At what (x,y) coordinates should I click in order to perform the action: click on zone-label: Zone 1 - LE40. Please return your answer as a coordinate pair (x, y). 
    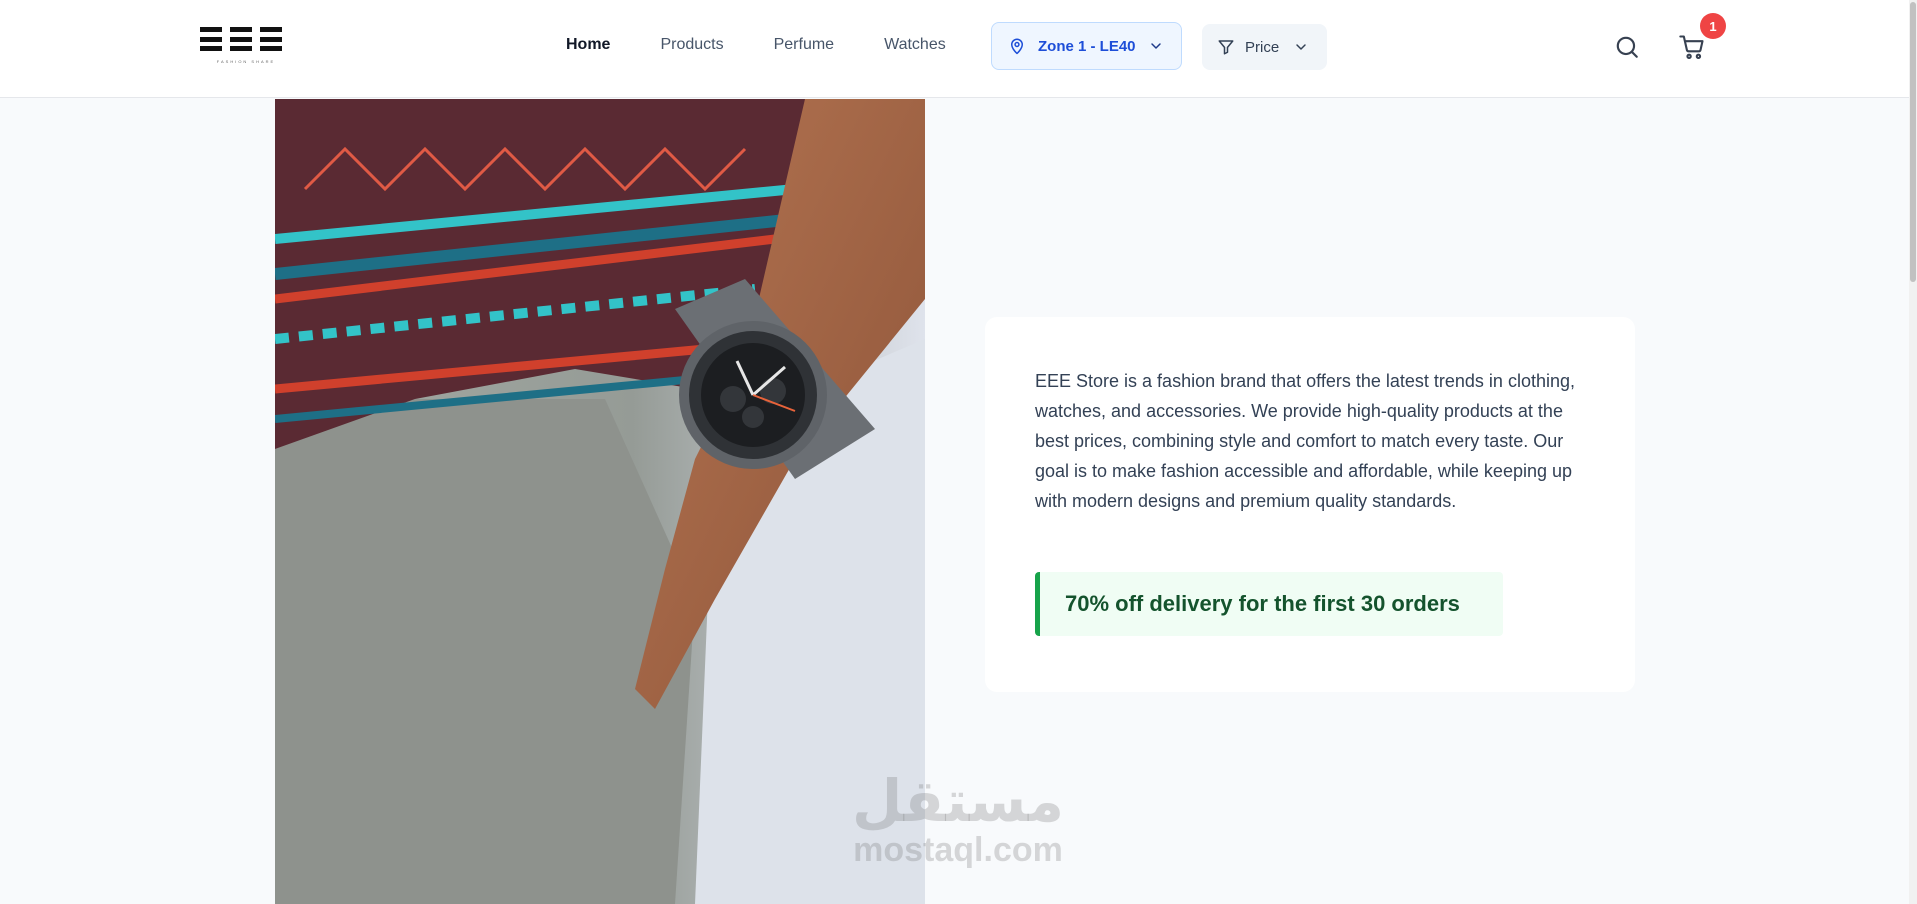
    Looking at the image, I should click on (1087, 46).